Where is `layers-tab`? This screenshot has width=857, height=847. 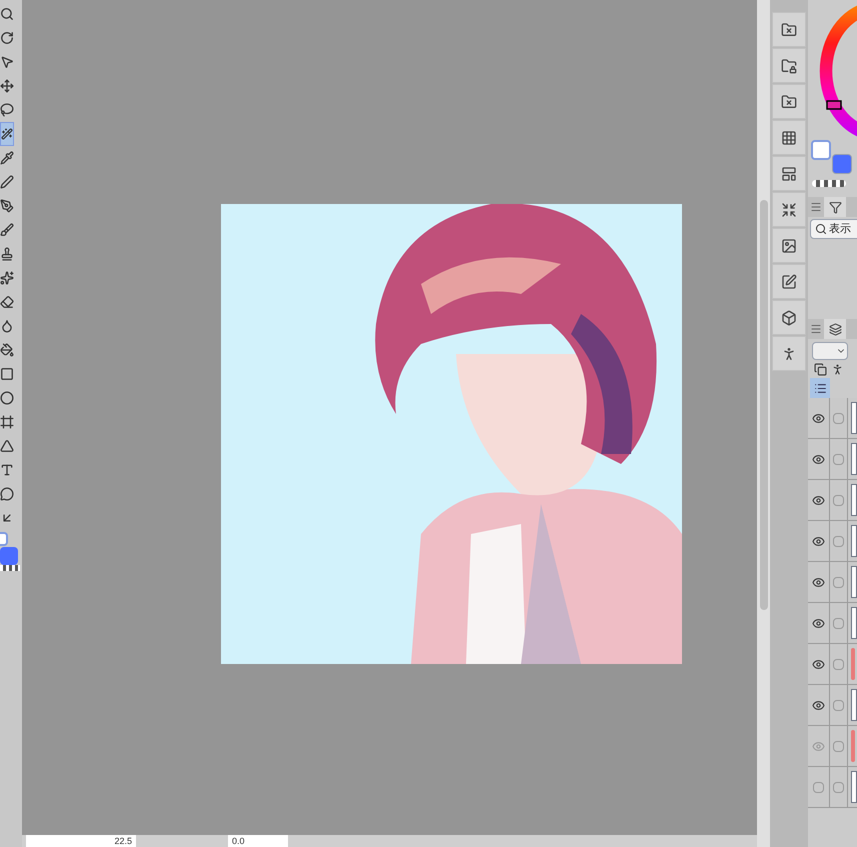
layers-tab is located at coordinates (835, 329).